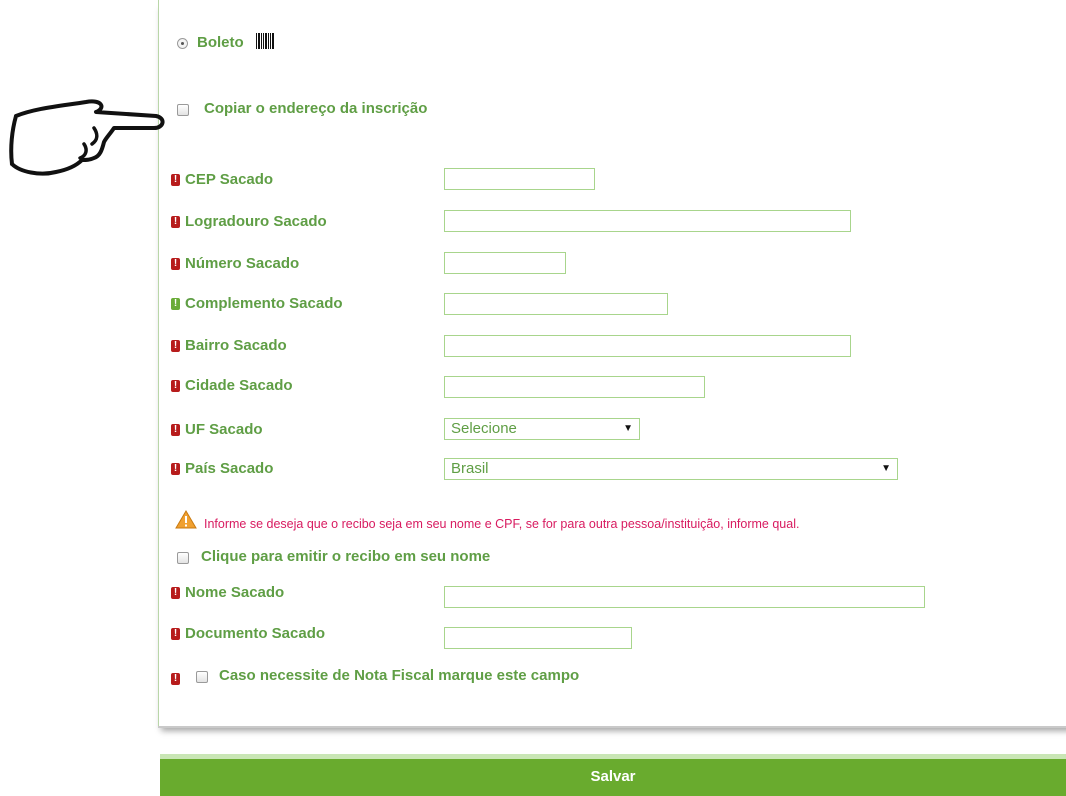 This screenshot has height=796, width=1066. I want to click on pointing-hand-icon, so click(87, 137).